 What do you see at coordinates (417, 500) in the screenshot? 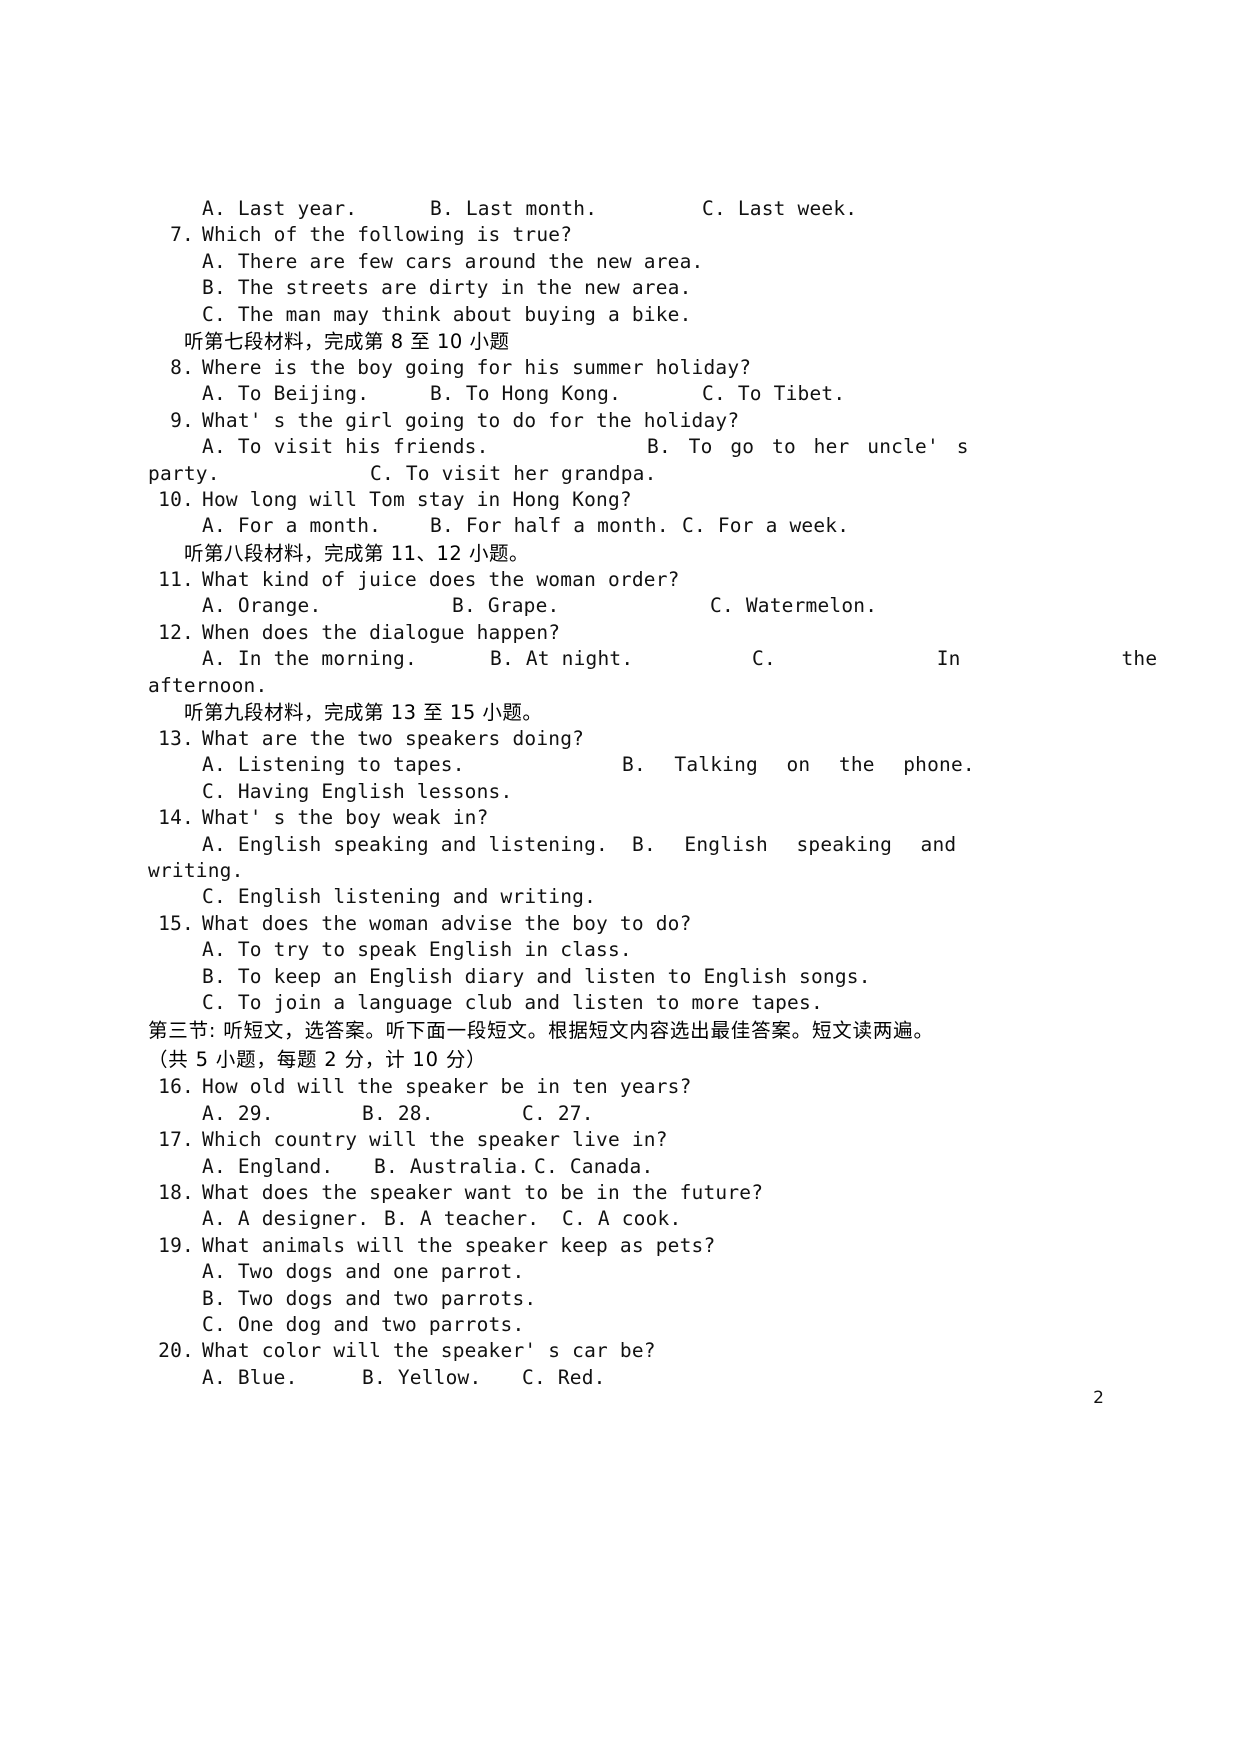
I see `question-text: How long will Tom stay in Hong Kong?` at bounding box center [417, 500].